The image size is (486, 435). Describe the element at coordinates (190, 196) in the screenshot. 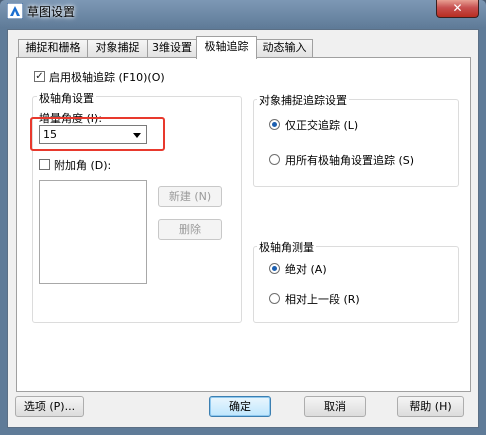

I see `new-angle-button: 新建 (N)` at that location.